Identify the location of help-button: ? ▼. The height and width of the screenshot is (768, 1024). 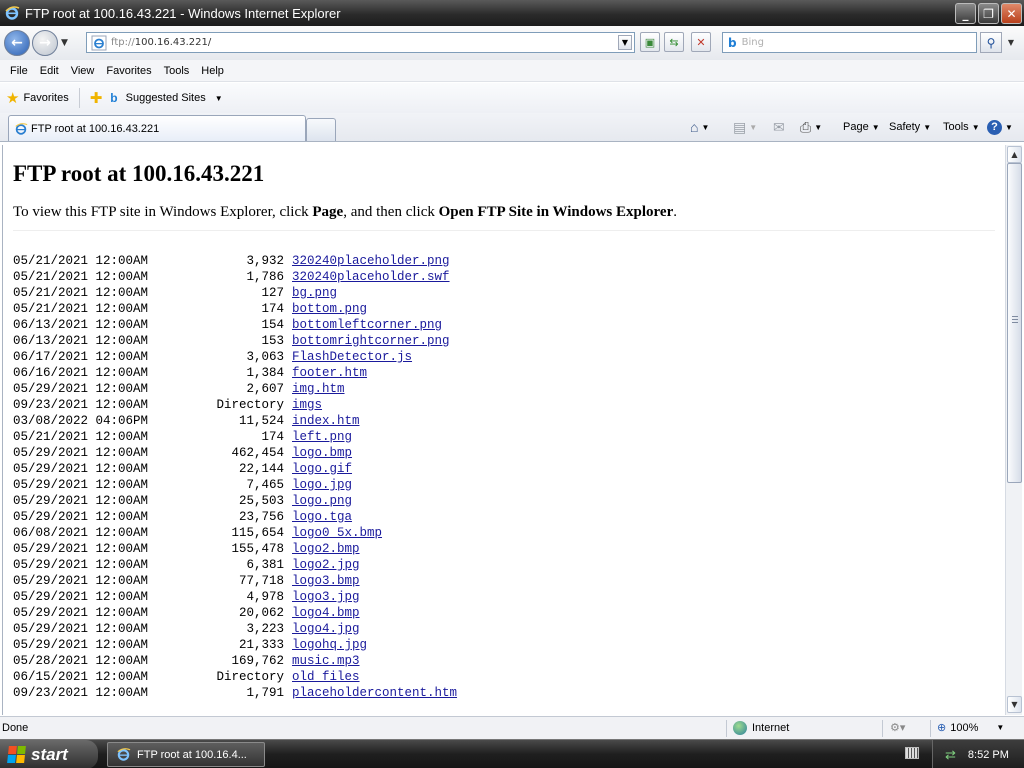
(1000, 127).